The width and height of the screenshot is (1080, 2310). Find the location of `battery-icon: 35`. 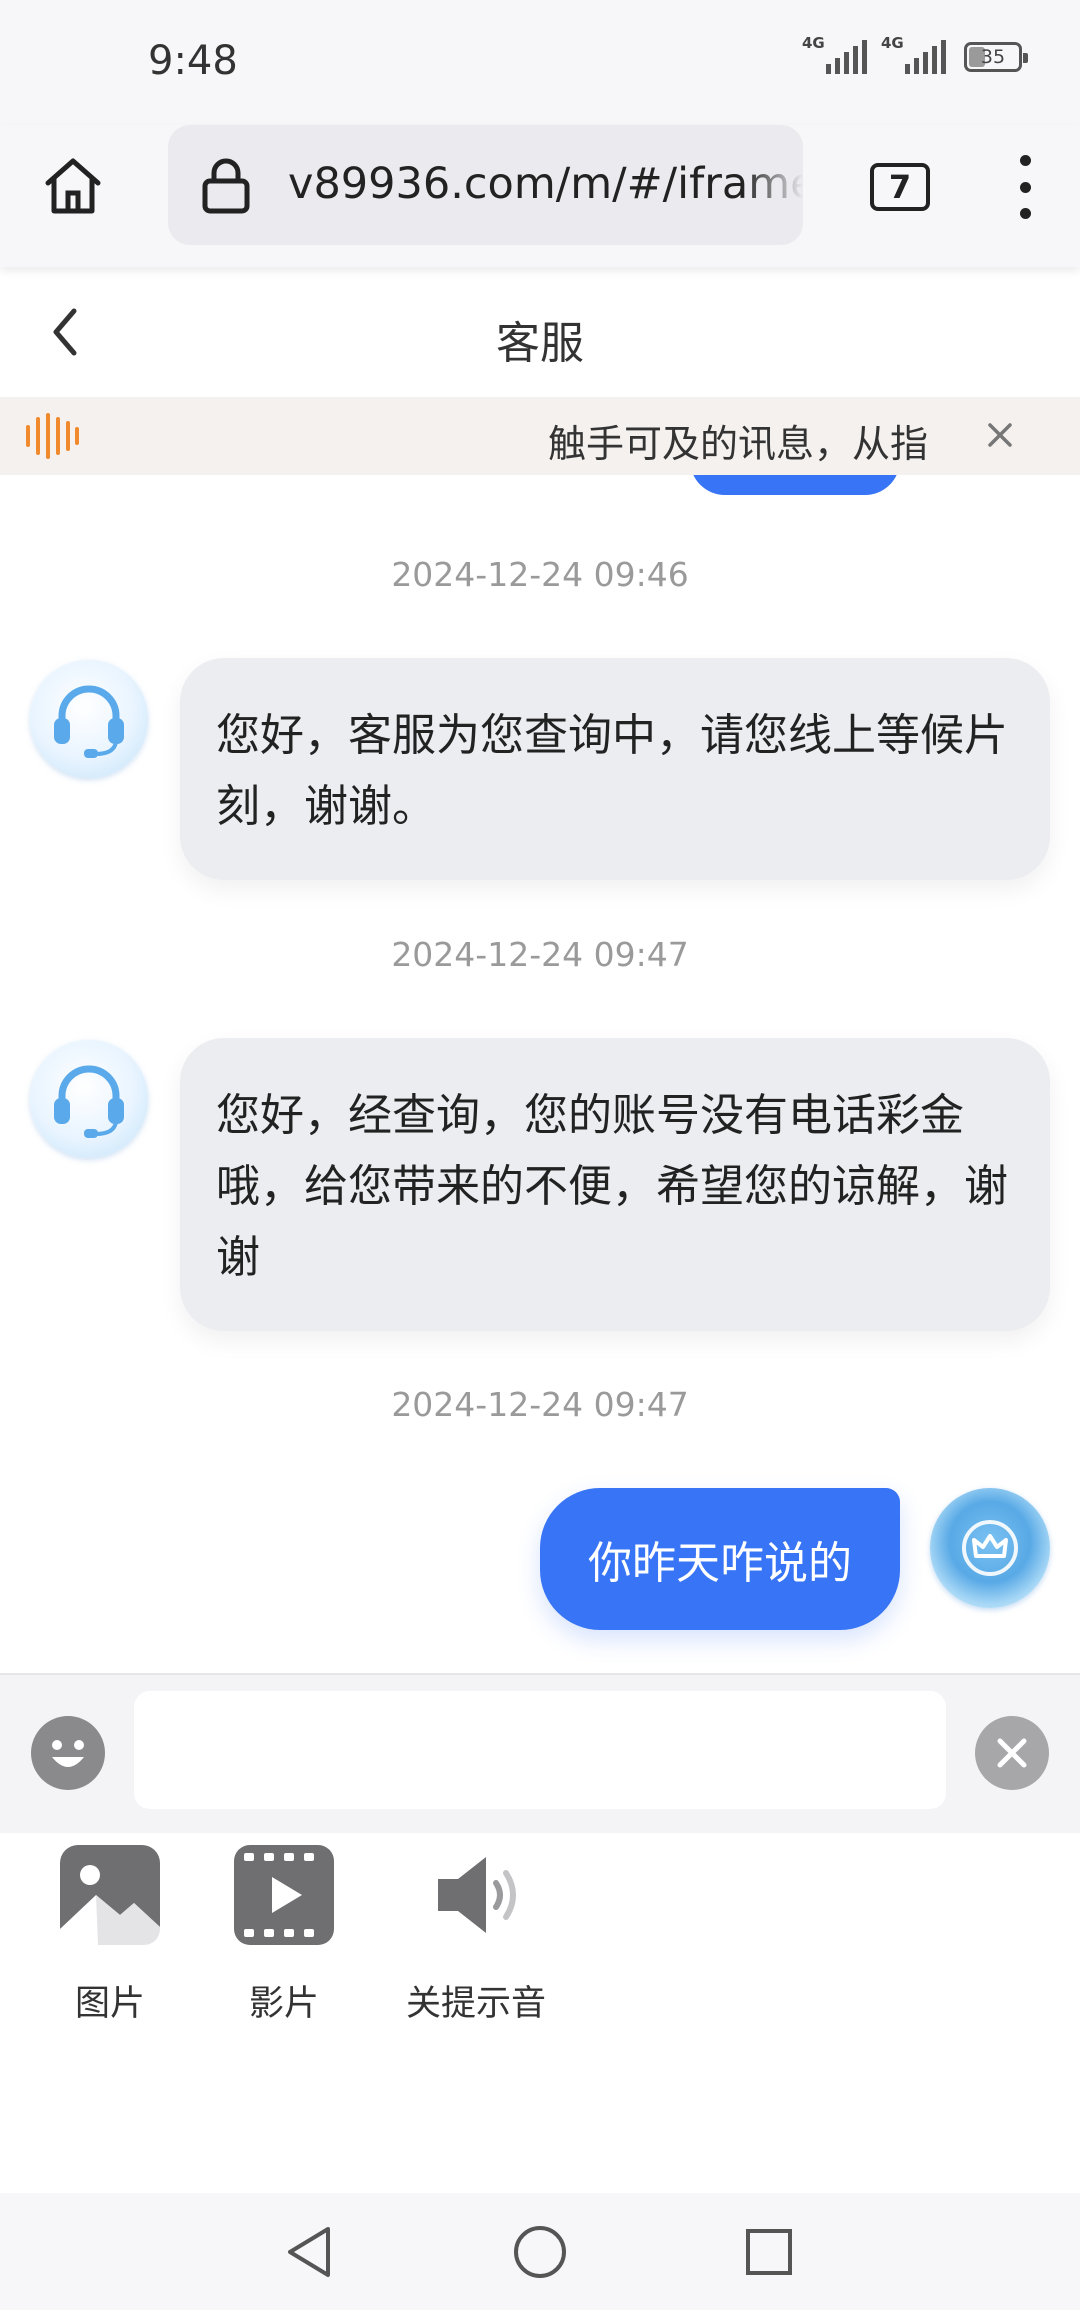

battery-icon: 35 is located at coordinates (996, 57).